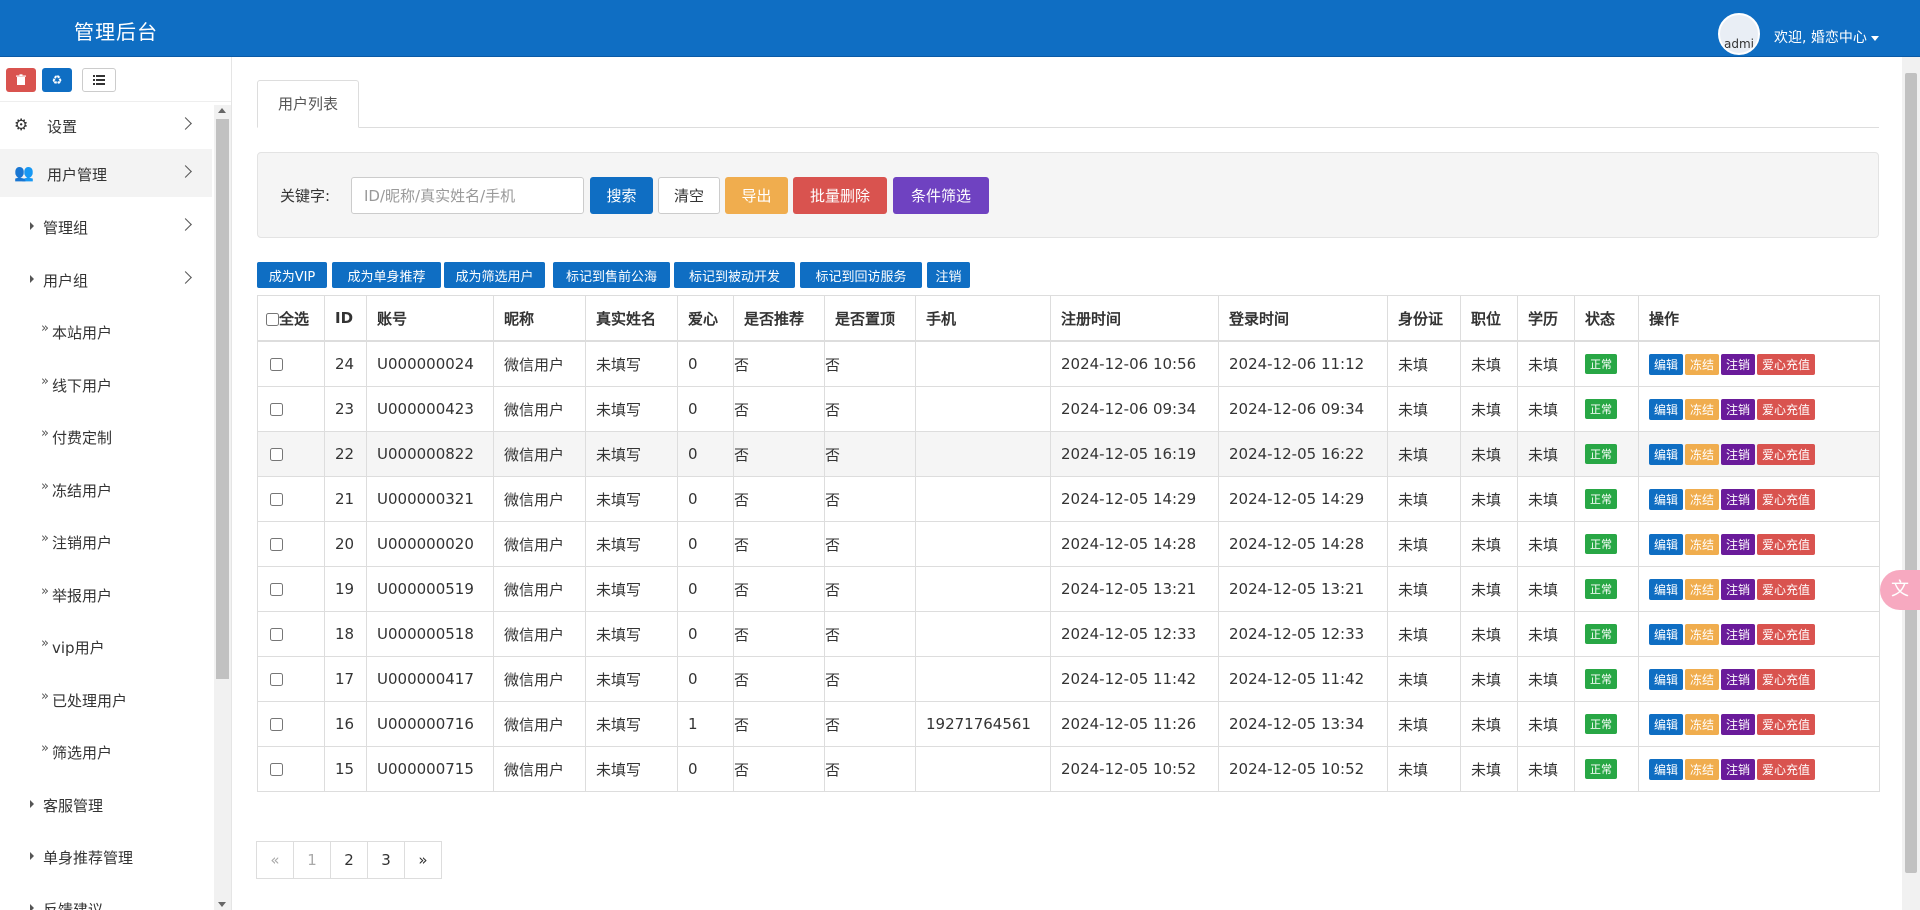  What do you see at coordinates (1826, 37) in the screenshot?
I see `user-menu: 欢迎, 婚恋中心` at bounding box center [1826, 37].